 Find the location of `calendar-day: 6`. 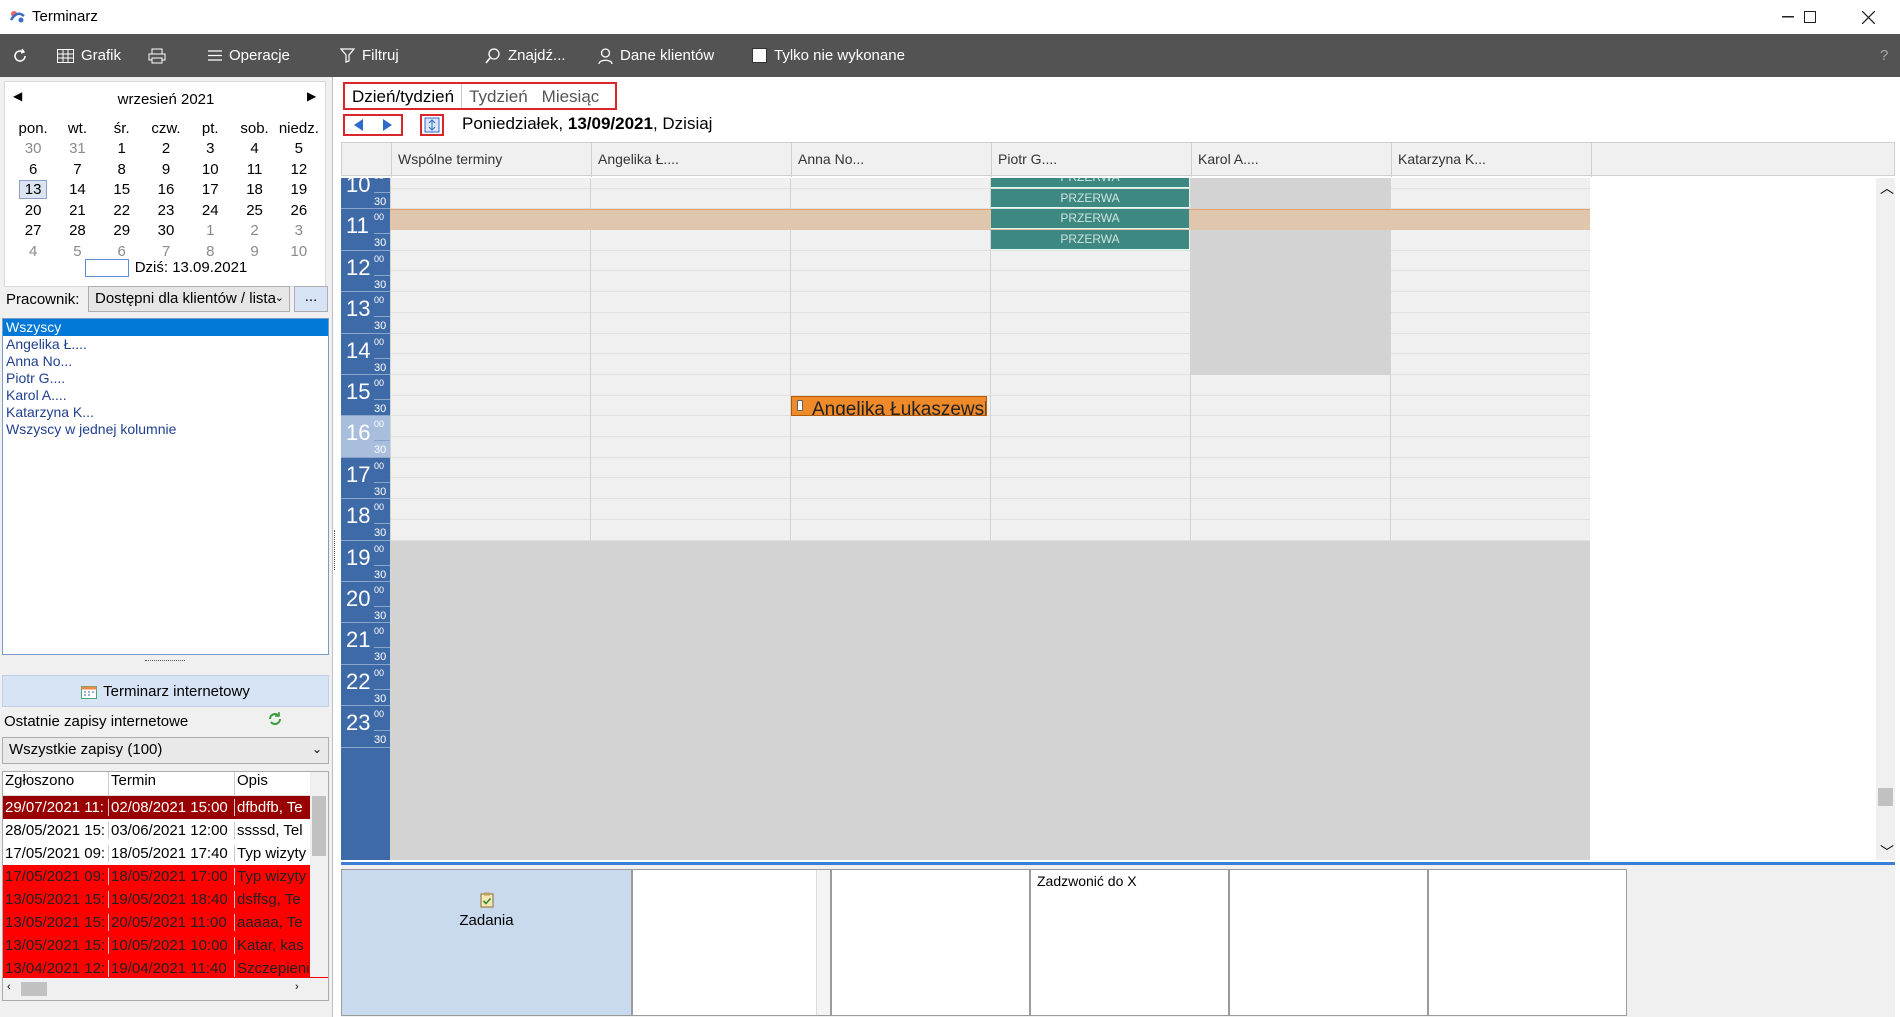

calendar-day: 6 is located at coordinates (33, 169).